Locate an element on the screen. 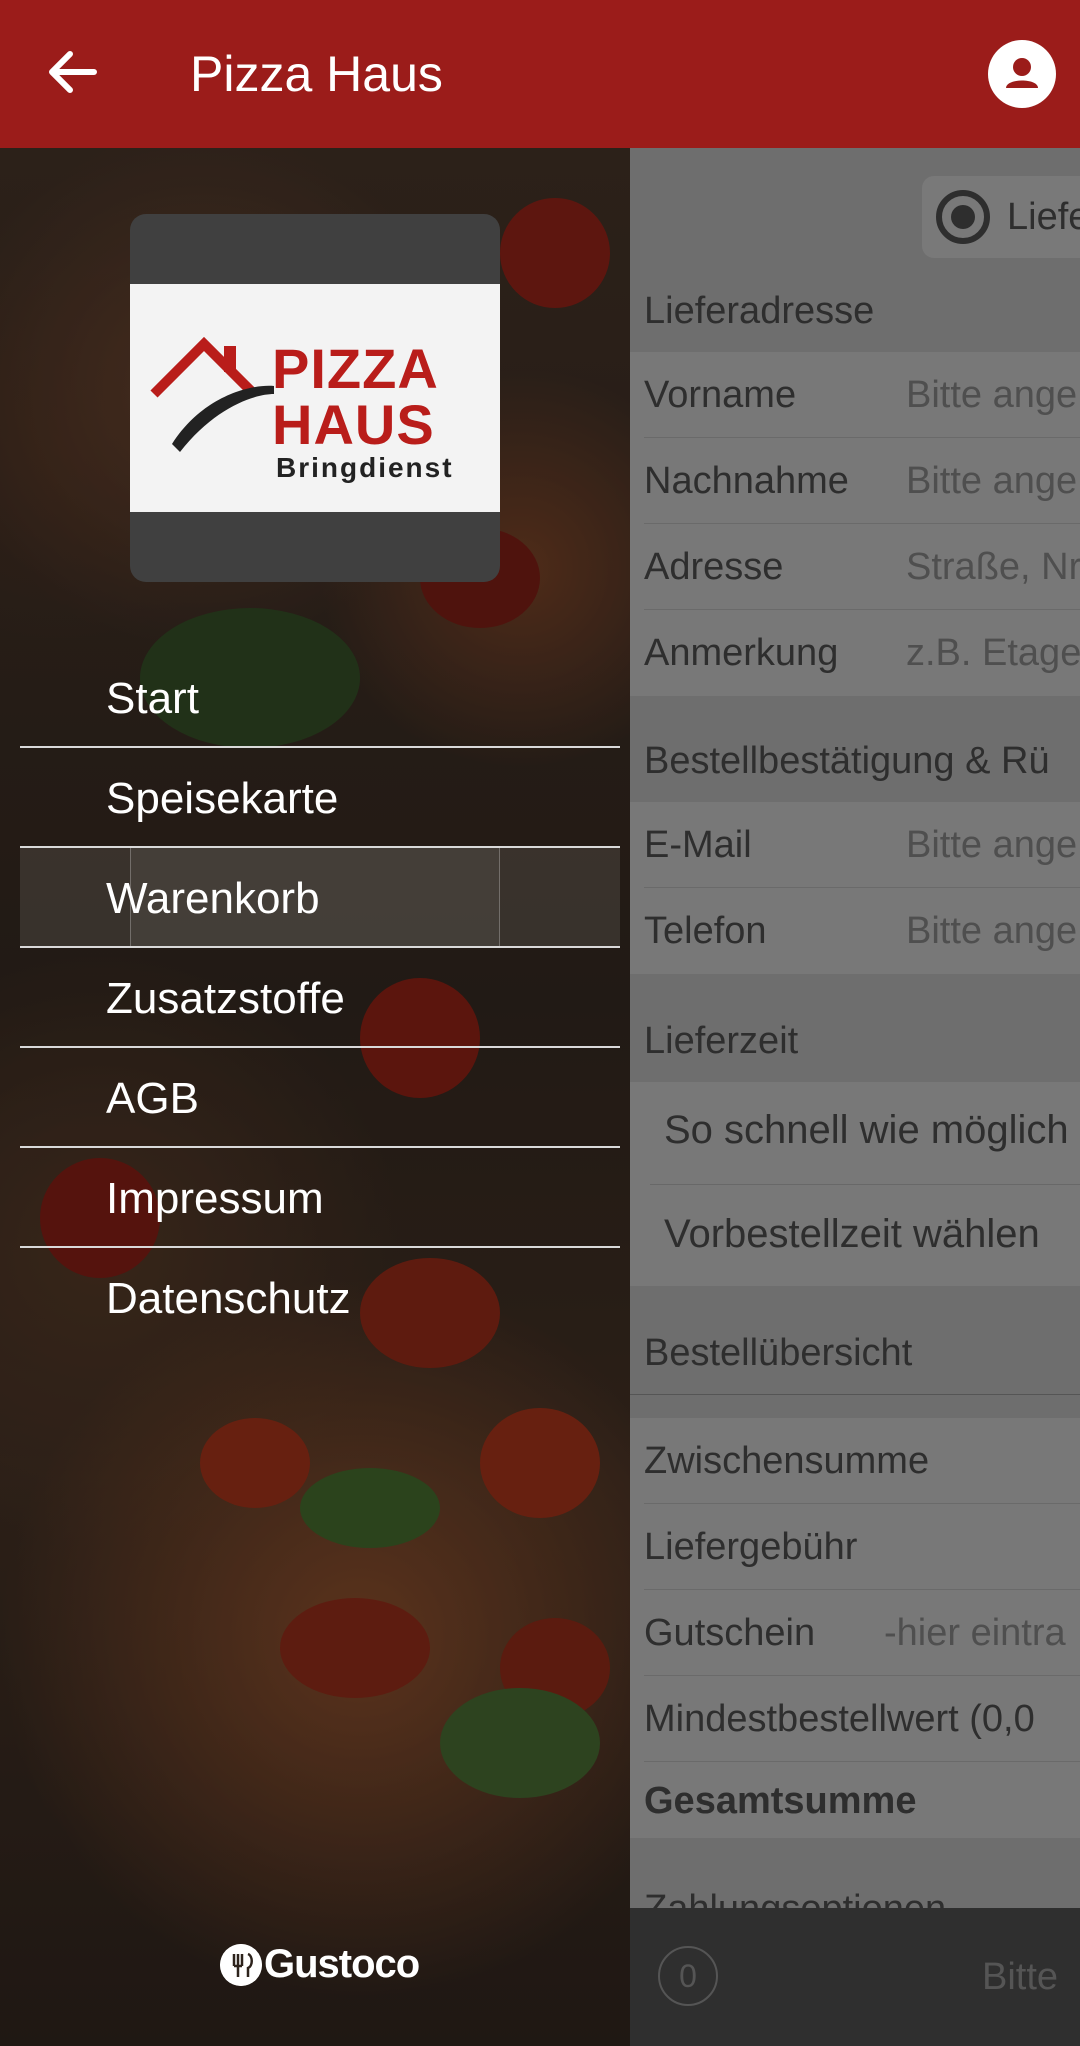 This screenshot has width=1080, height=2046. min-order-row: Mindestbestellwert (0,0 is located at coordinates (862, 1719).